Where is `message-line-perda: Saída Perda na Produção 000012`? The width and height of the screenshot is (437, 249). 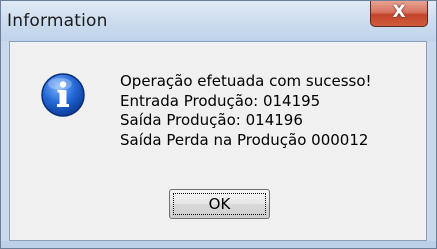 message-line-perda: Saída Perda na Produção 000012 is located at coordinates (244, 139).